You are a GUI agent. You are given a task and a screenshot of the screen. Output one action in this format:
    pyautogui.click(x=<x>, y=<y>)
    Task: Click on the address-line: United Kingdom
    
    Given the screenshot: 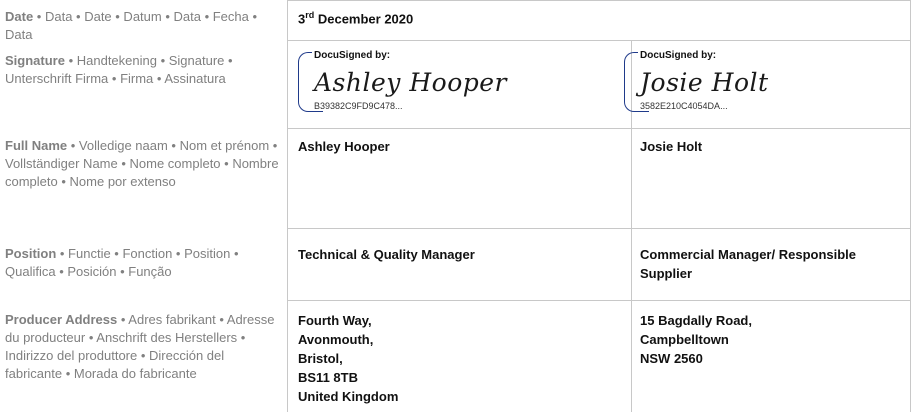 What is the action you would take?
    pyautogui.click(x=348, y=396)
    